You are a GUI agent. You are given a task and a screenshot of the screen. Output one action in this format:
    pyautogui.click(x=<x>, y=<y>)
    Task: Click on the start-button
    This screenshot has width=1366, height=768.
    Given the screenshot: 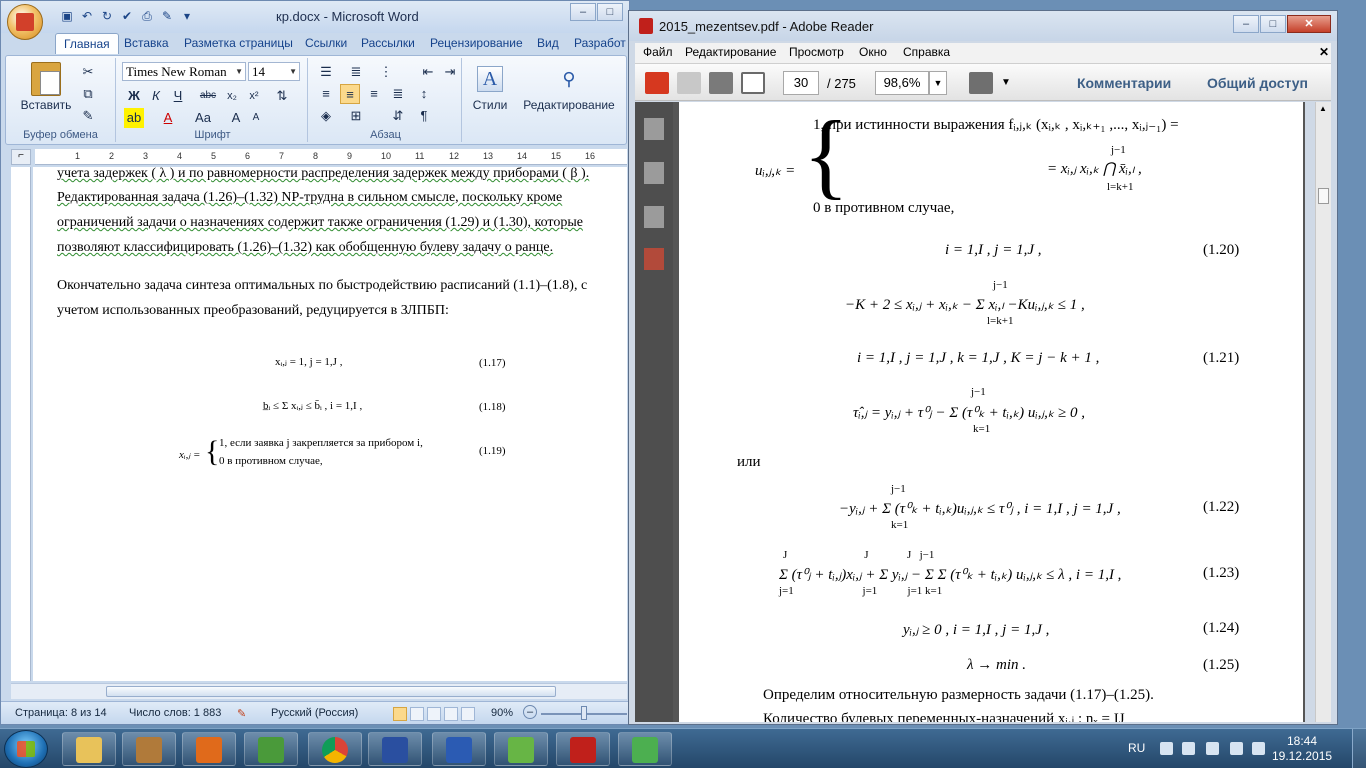 What is the action you would take?
    pyautogui.click(x=26, y=749)
    